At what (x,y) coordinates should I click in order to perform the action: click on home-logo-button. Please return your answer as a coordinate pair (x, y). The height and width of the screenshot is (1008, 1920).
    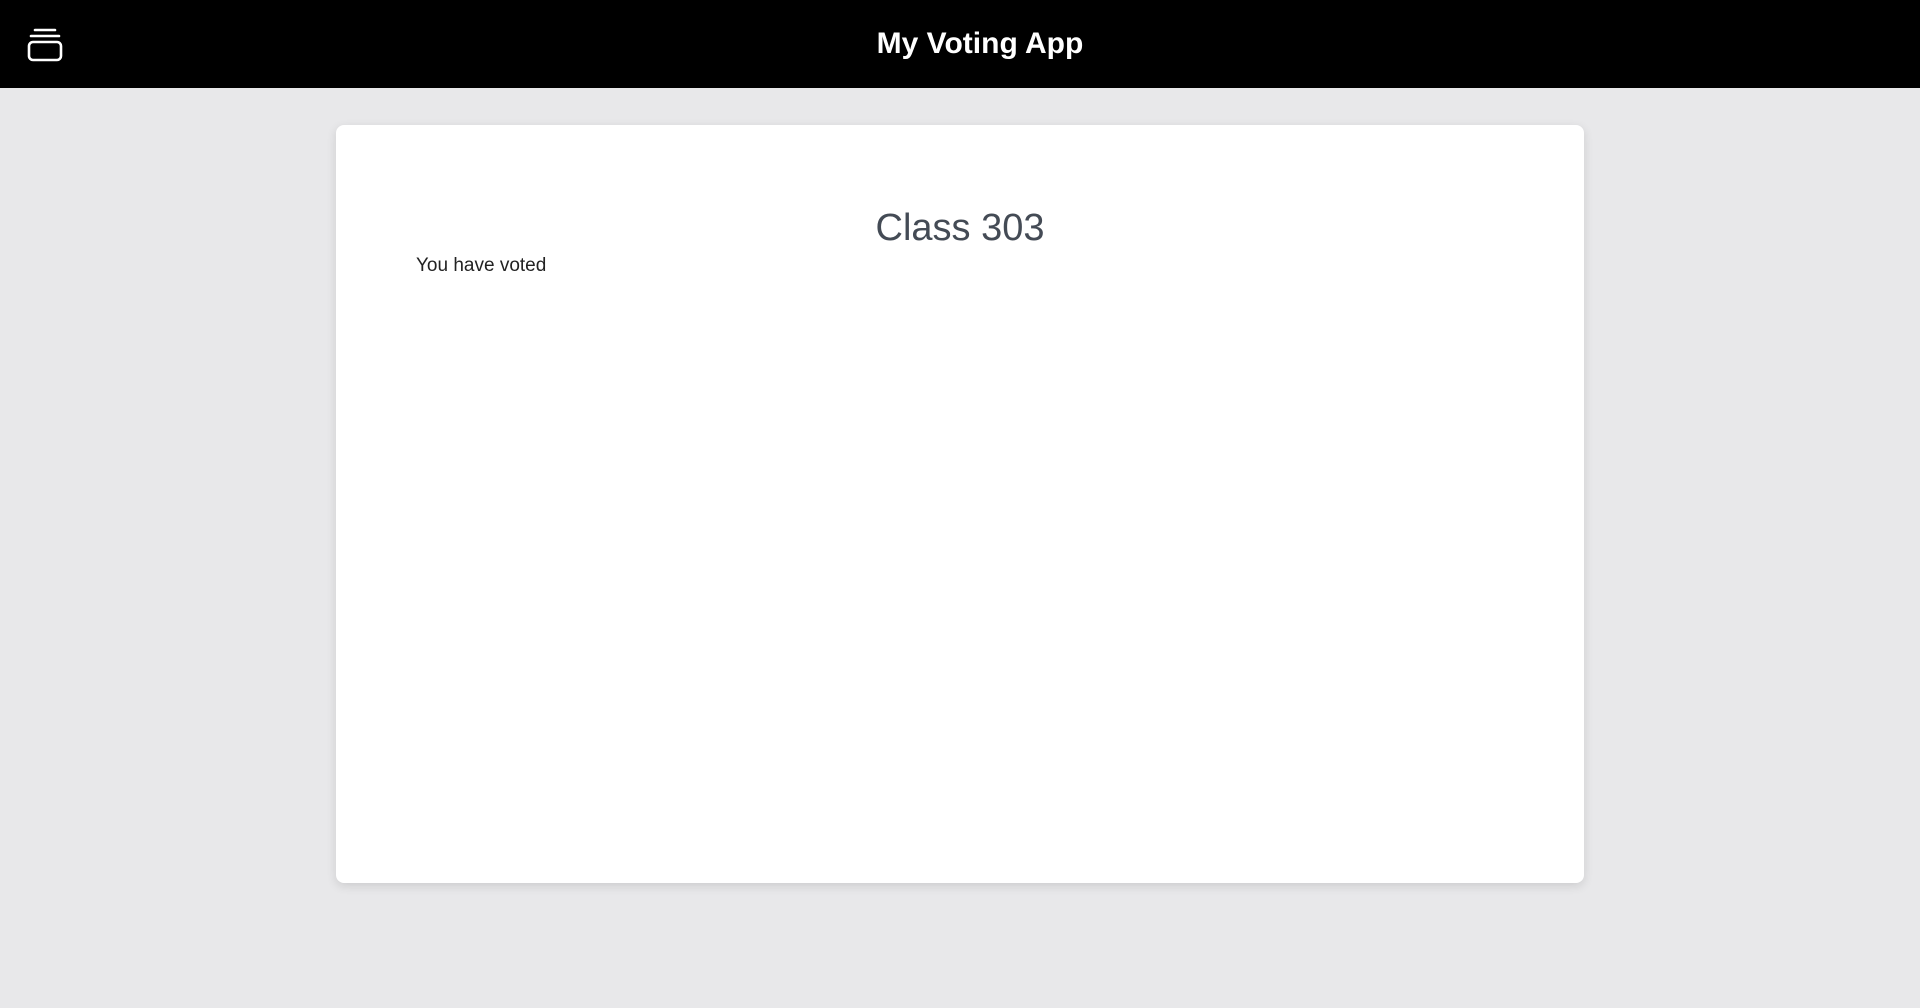
    Looking at the image, I should click on (45, 44).